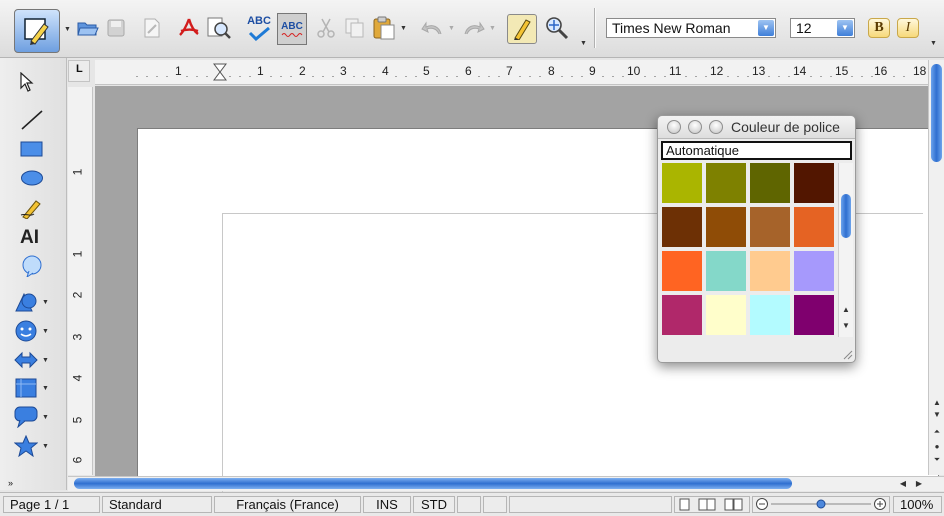  What do you see at coordinates (29, 237) in the screenshot?
I see `text-tool-label: AI` at bounding box center [29, 237].